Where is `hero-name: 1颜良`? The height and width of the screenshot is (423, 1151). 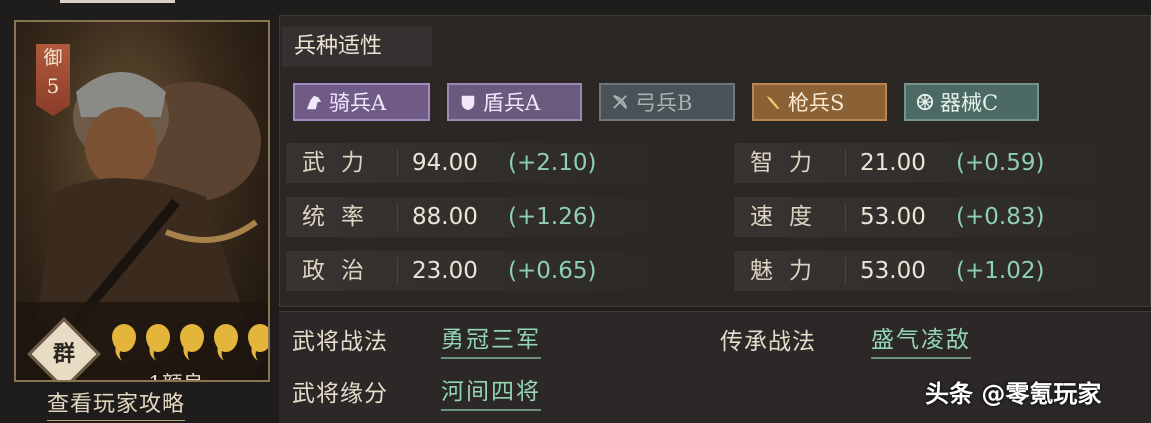 hero-name: 1颜良 is located at coordinates (176, 374).